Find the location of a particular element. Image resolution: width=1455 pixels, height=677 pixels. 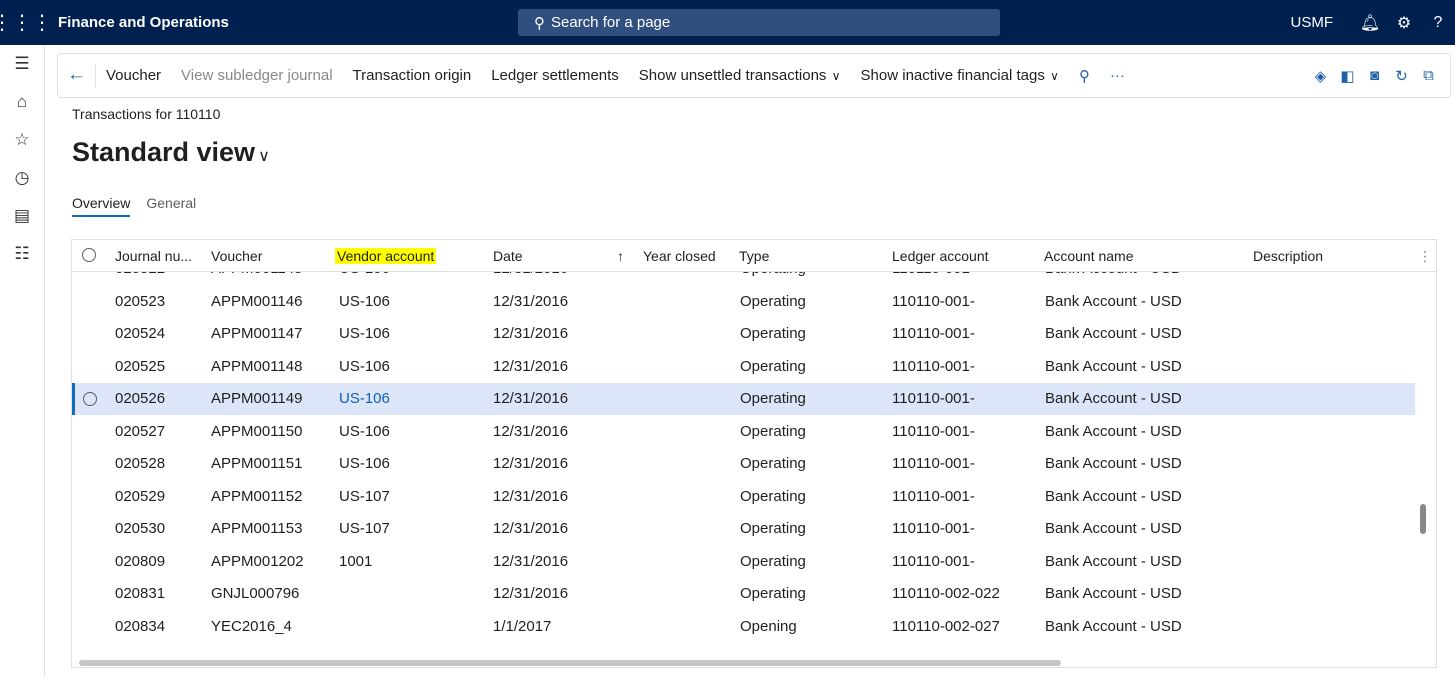

attachments-icon: ◙ is located at coordinates (1374, 75).